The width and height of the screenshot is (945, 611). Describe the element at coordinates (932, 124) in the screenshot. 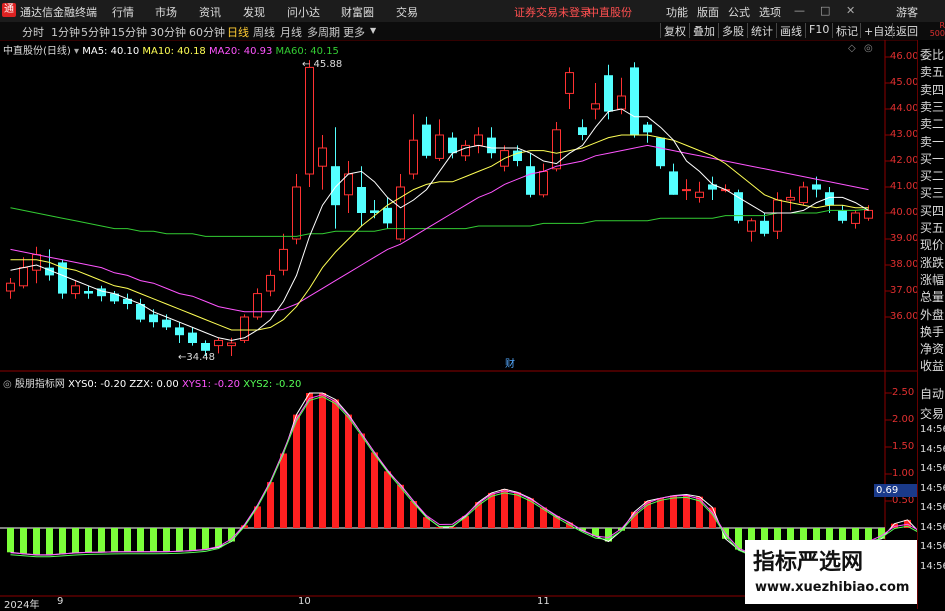

I see `quote-panel-label: 卖二` at that location.